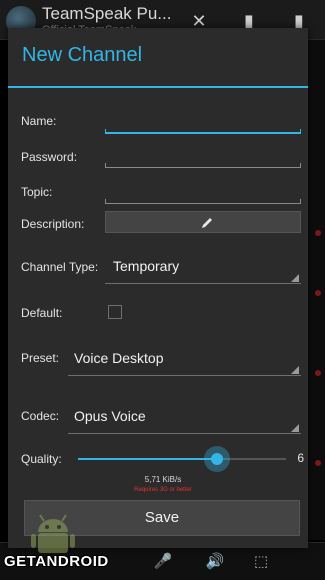 This screenshot has height=580, width=325. What do you see at coordinates (40, 416) in the screenshot?
I see `codec-label: Codec:` at bounding box center [40, 416].